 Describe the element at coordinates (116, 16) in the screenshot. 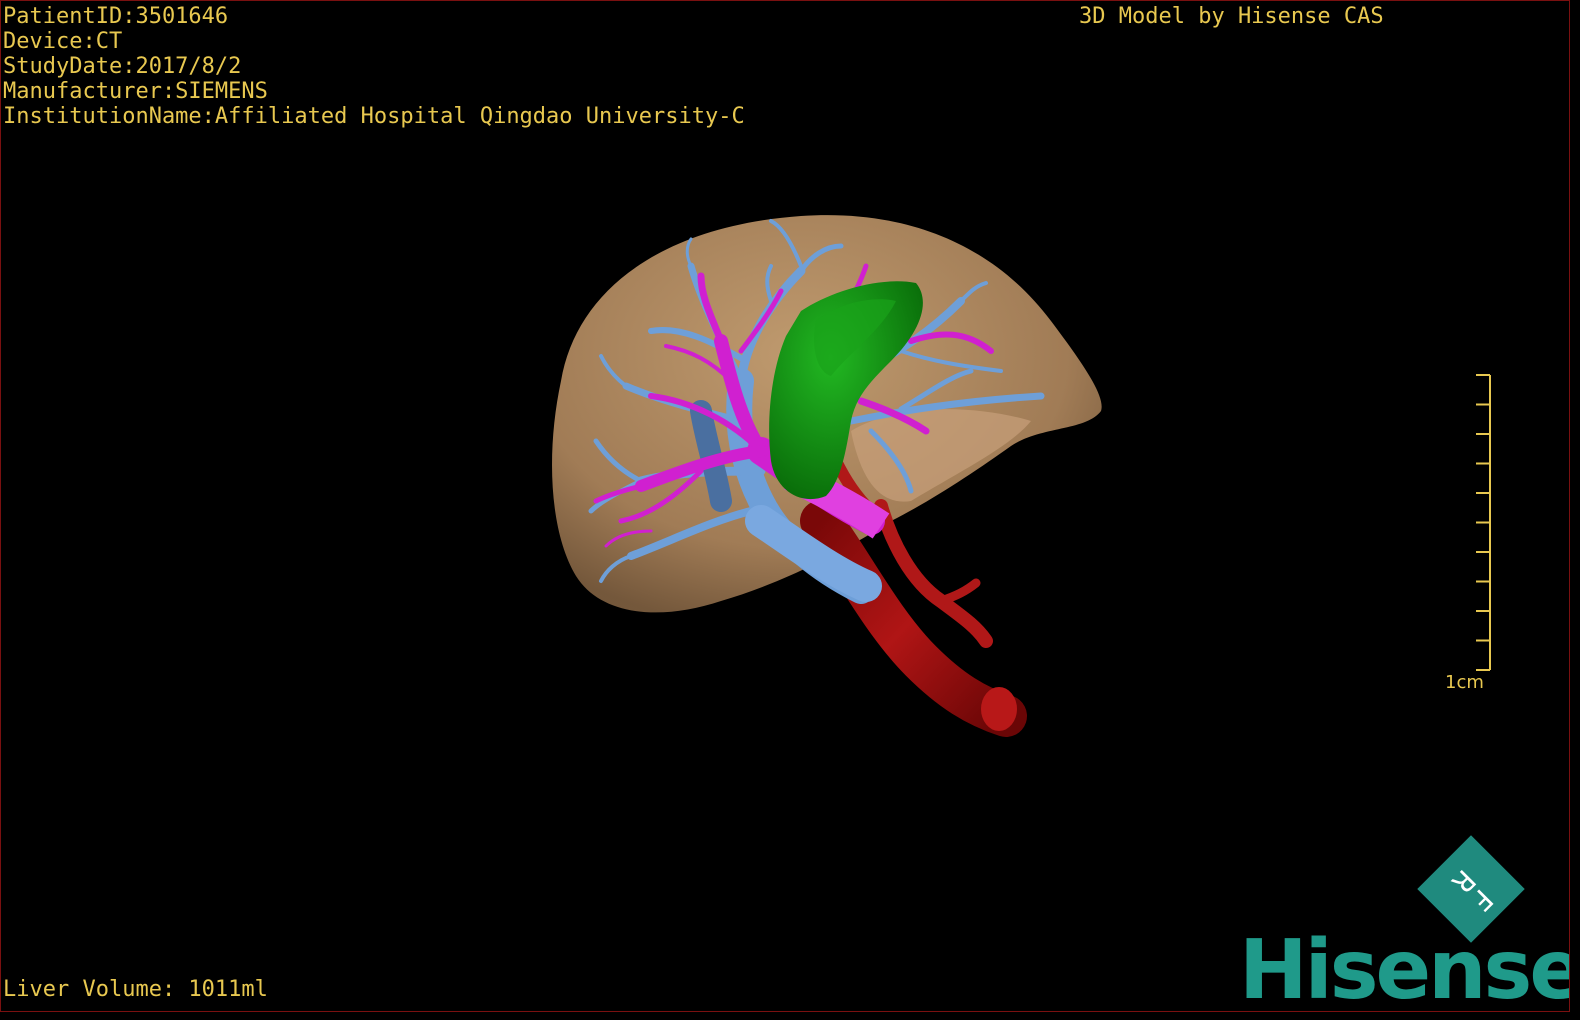

I see `patient-id: PatientID:3501646` at that location.